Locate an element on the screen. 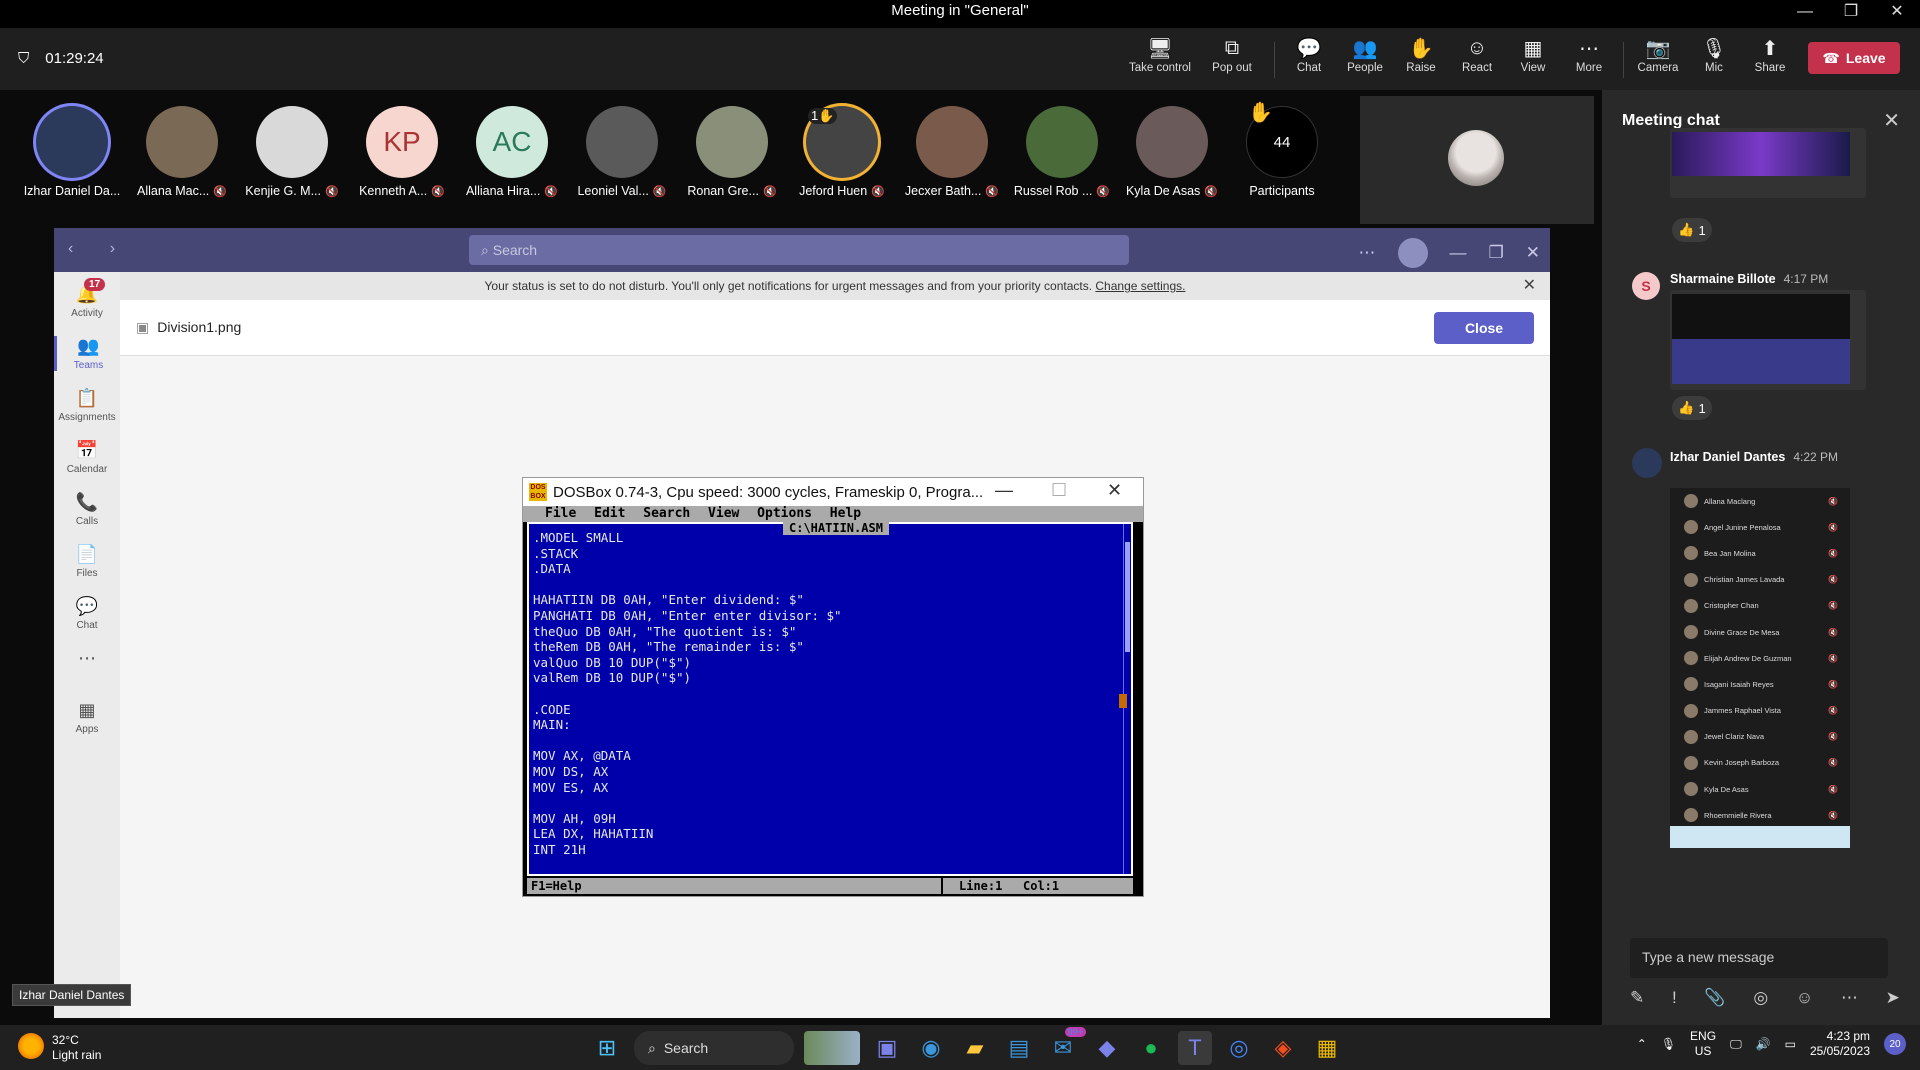 This screenshot has height=1070, width=1920. store-icon: ▤ is located at coordinates (1019, 1048).